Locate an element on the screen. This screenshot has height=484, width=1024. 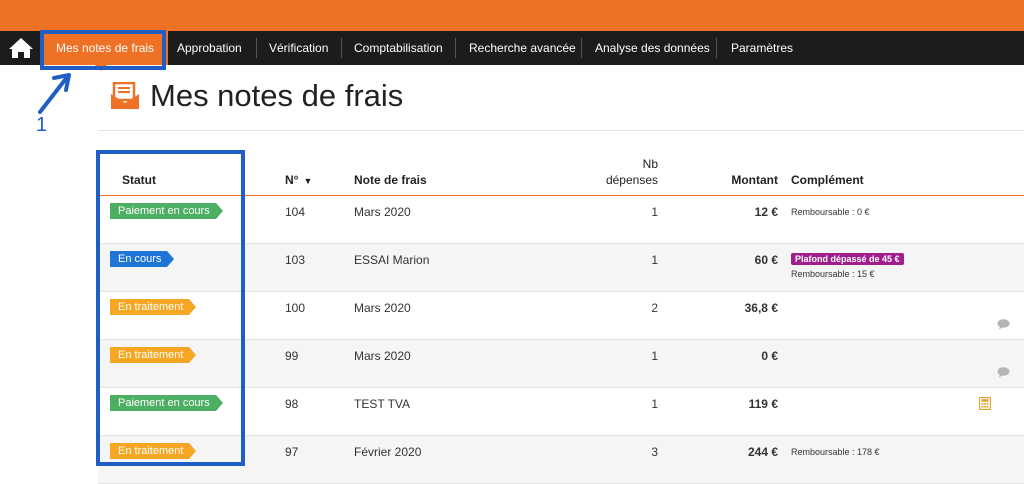
row-expense-count: 2 is located at coordinates (654, 308).